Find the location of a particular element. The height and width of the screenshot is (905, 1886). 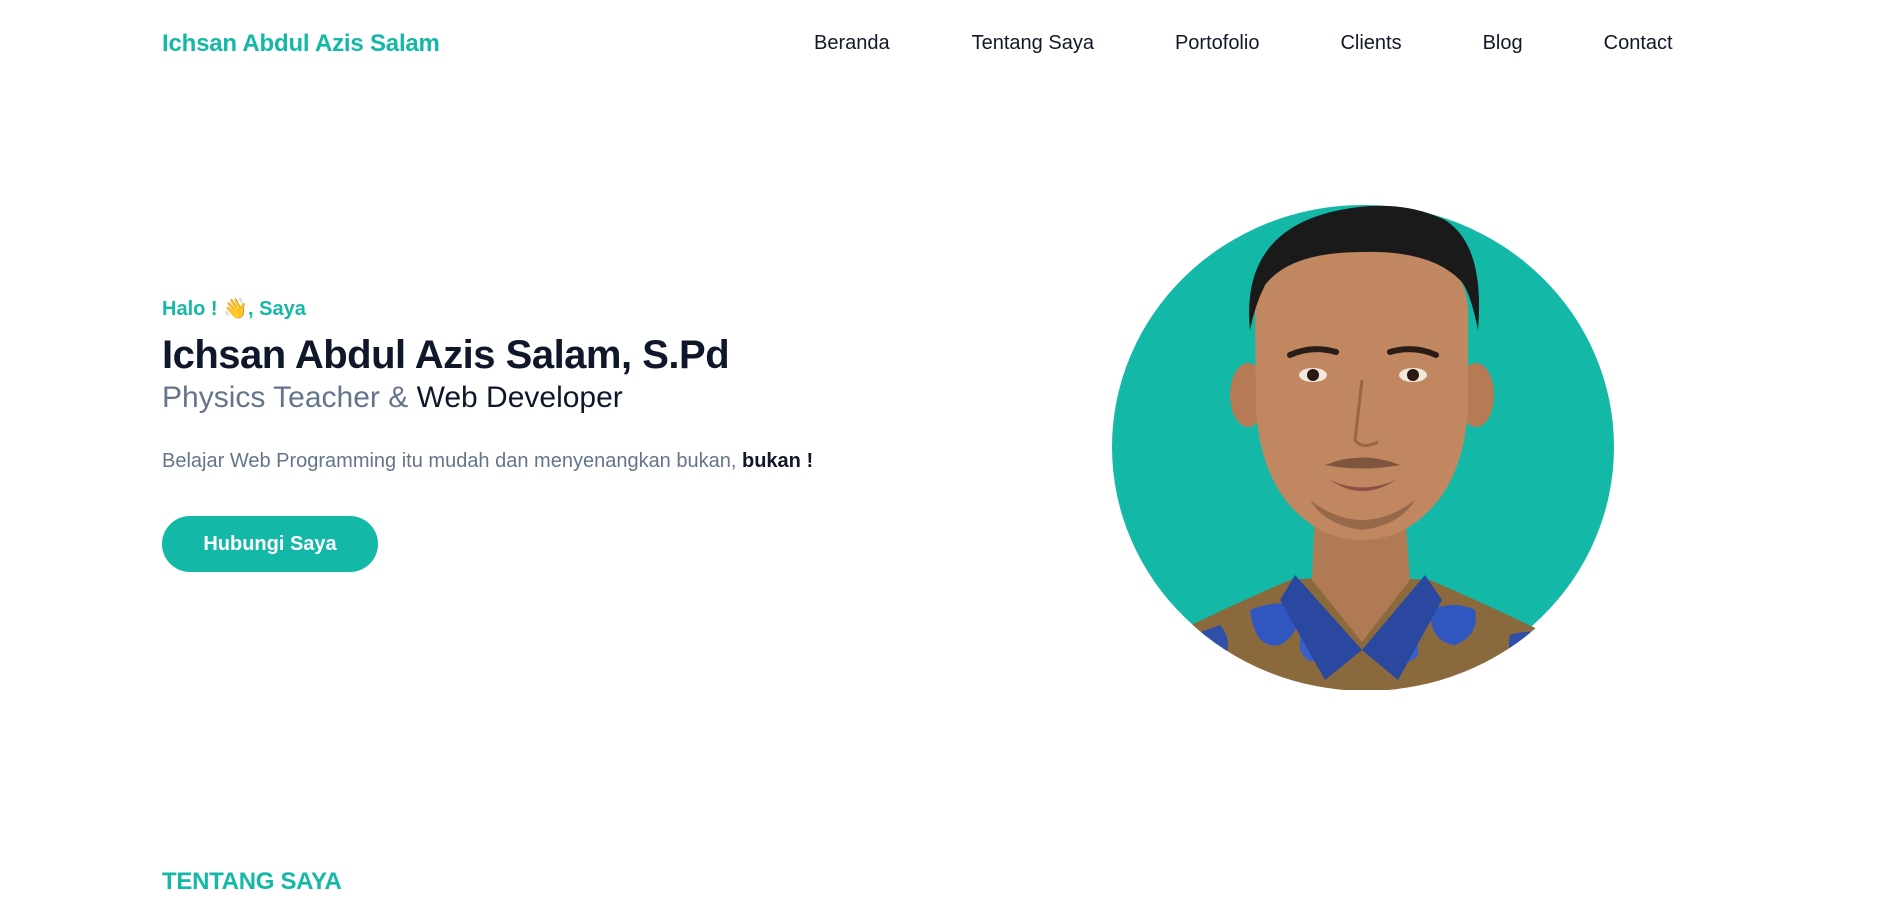

contact-me-button: Hubungi Saya is located at coordinates (270, 544).